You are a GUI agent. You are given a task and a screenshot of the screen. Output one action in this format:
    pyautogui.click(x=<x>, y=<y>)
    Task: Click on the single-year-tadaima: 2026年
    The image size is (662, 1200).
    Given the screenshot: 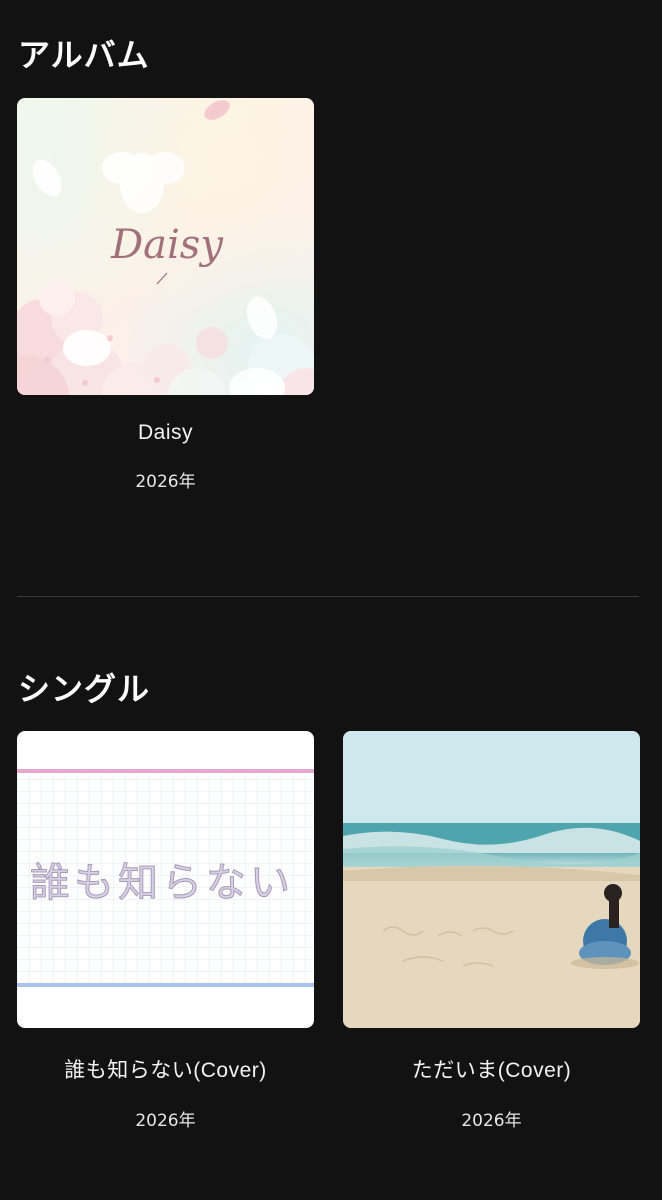 What is the action you would take?
    pyautogui.click(x=491, y=1121)
    